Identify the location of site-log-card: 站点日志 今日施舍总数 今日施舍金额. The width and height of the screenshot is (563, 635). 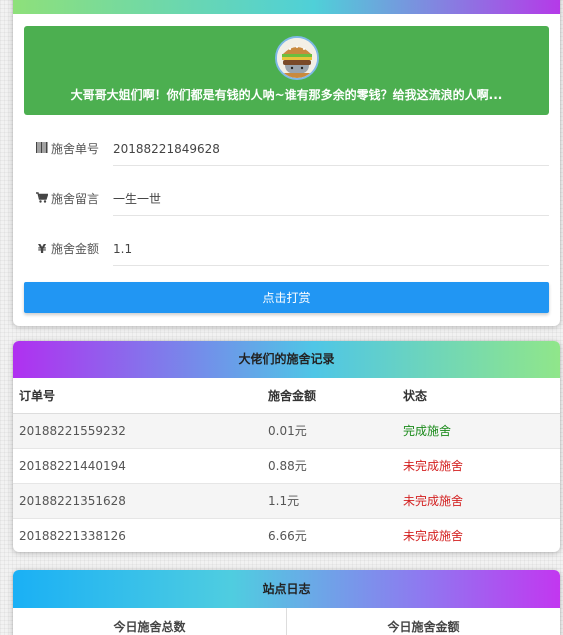
(286, 602).